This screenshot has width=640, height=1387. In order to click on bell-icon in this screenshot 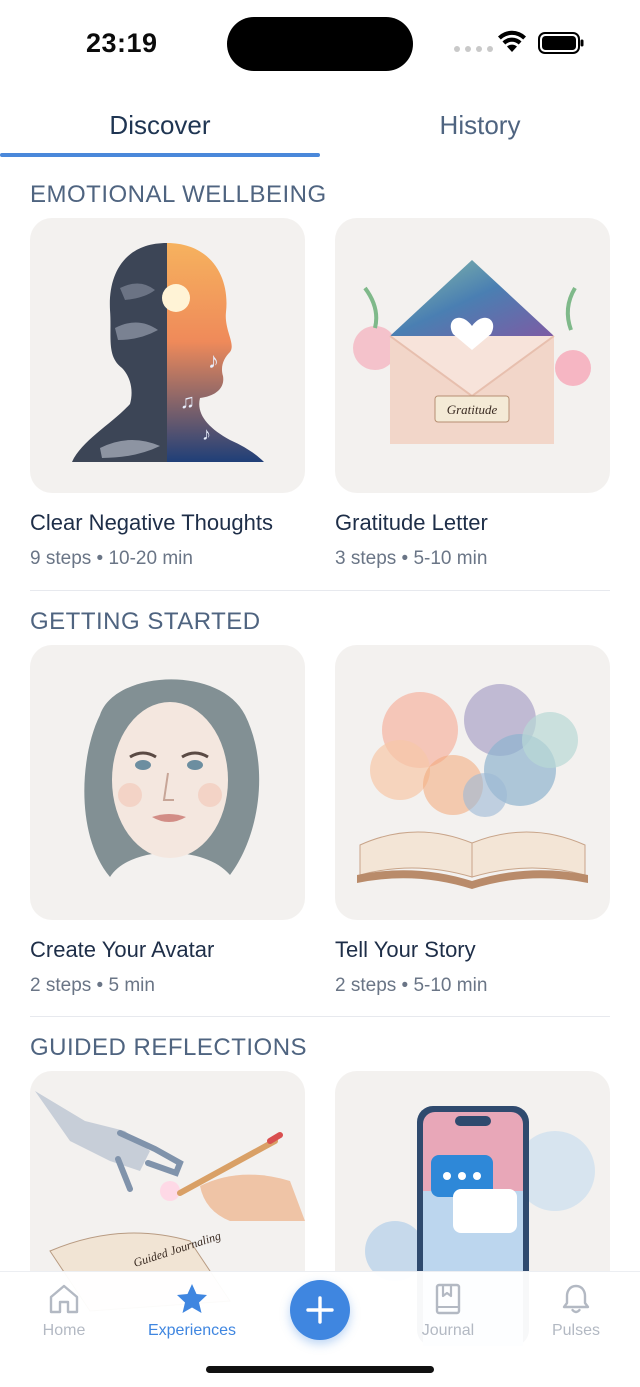, I will do `click(576, 1299)`.